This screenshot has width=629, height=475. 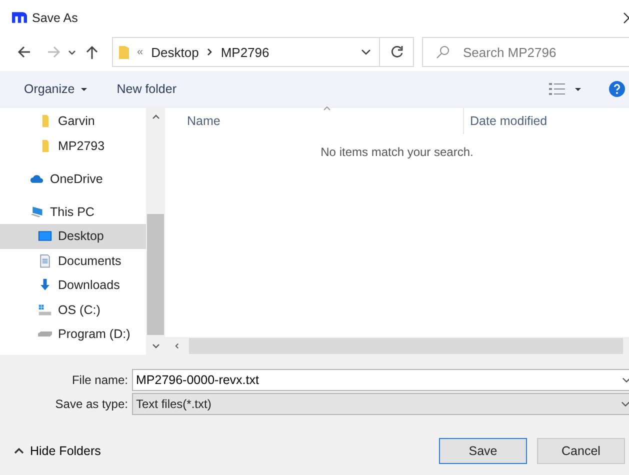 I want to click on file-name-field: MP2796-0000-revx.txt, so click(x=380, y=380).